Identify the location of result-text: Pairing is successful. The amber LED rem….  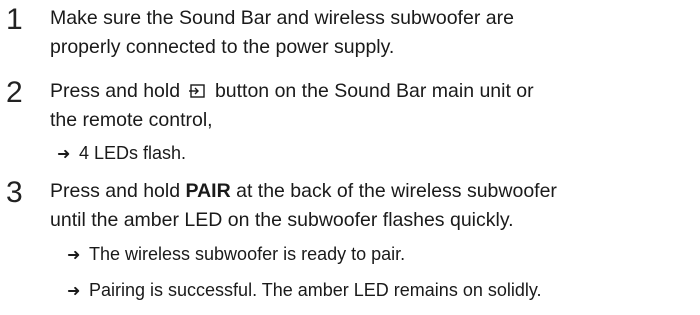
(315, 290).